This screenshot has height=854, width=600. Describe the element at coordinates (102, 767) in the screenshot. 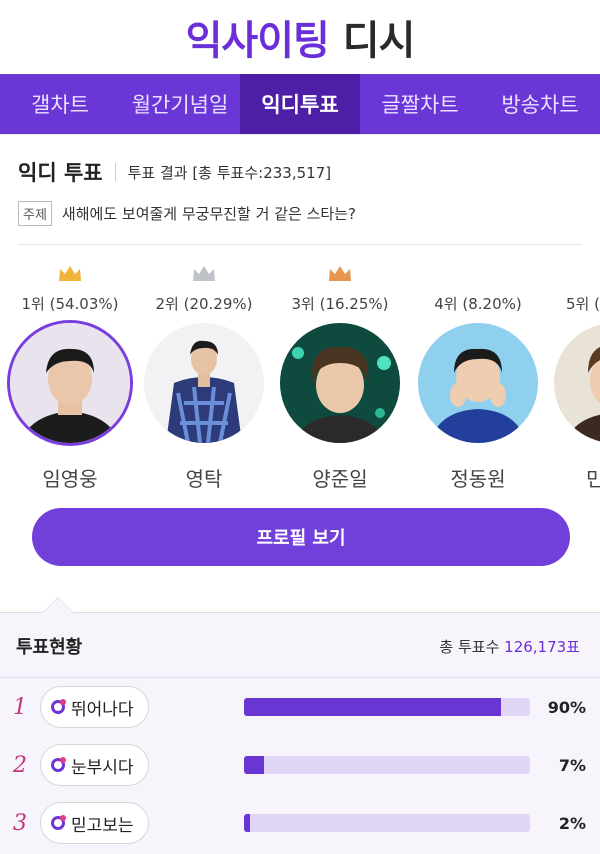

I see `option-label: 눈부시다` at that location.